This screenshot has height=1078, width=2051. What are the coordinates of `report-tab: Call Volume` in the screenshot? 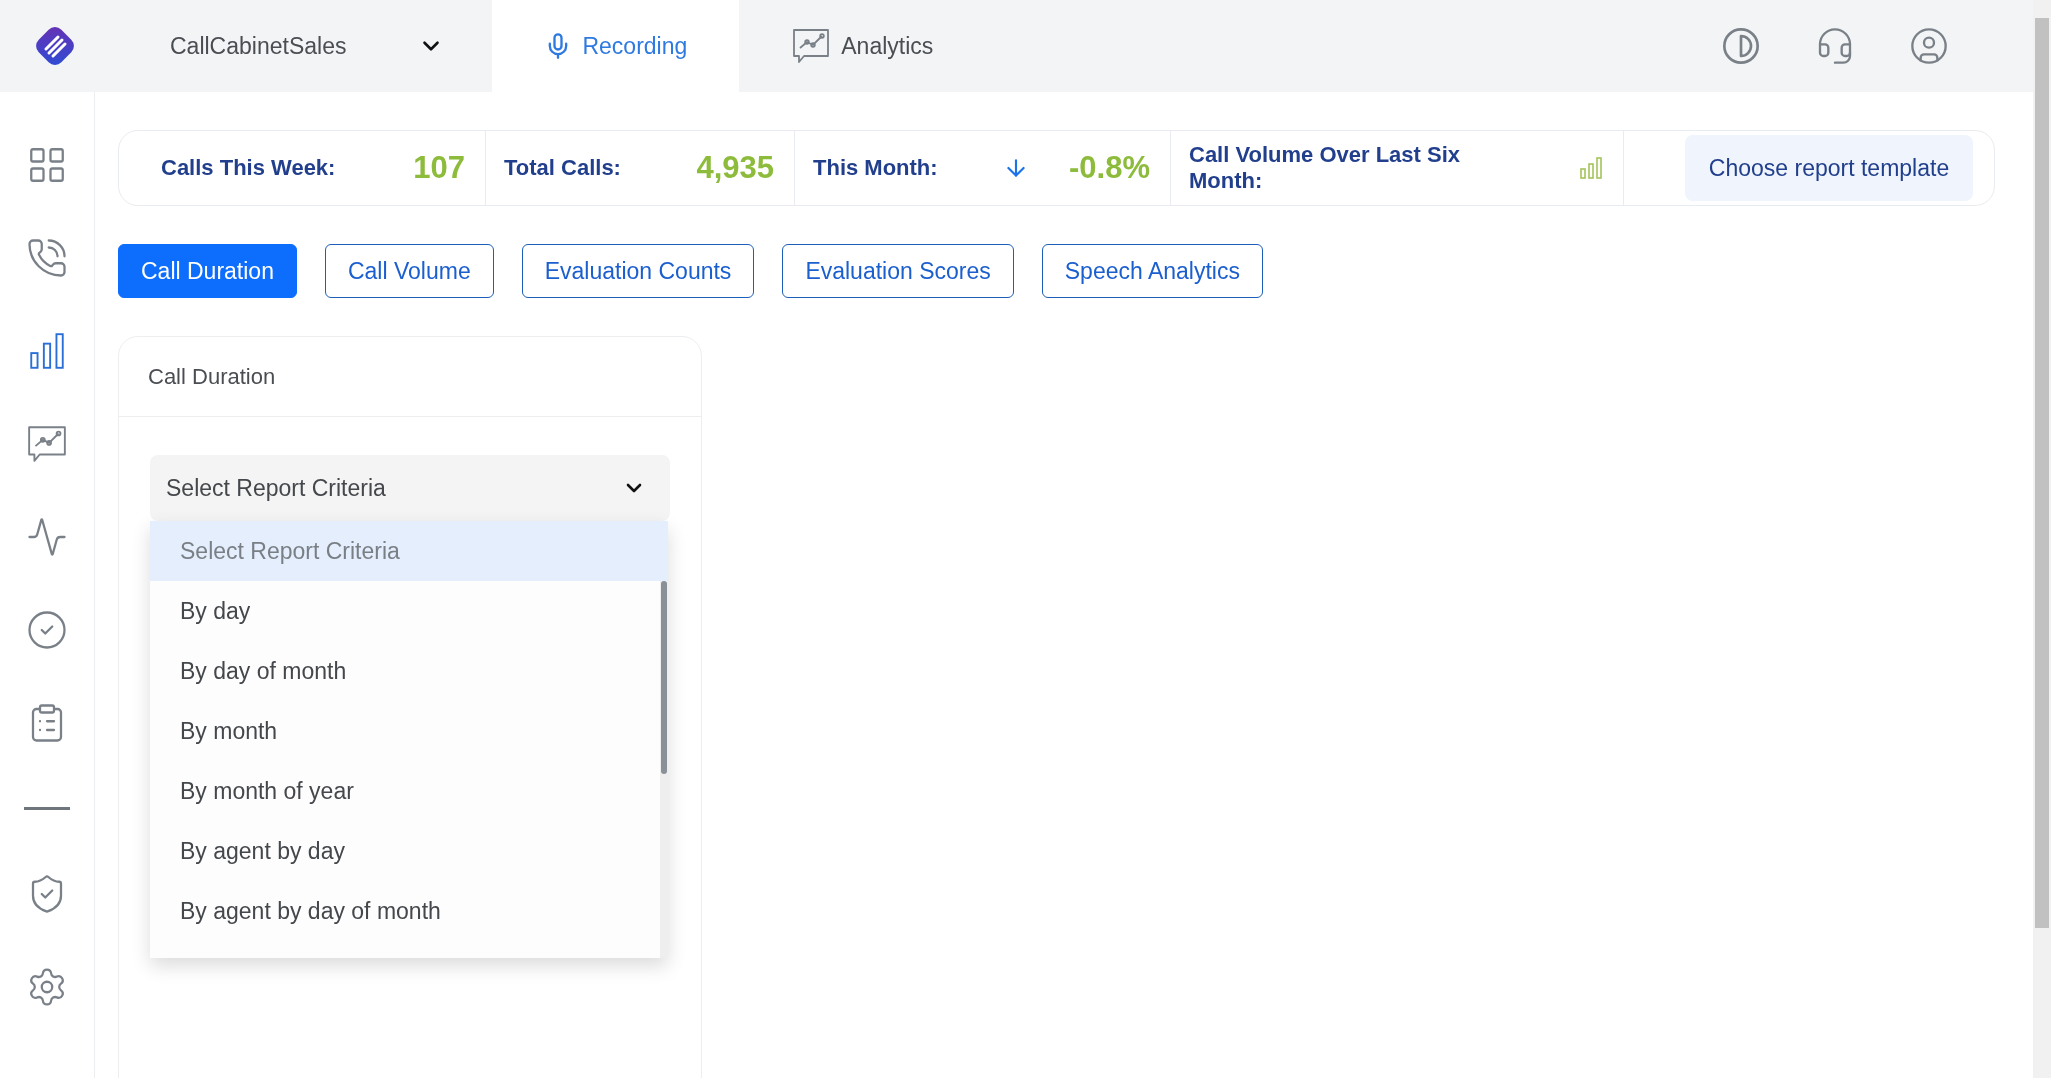 It's located at (409, 271).